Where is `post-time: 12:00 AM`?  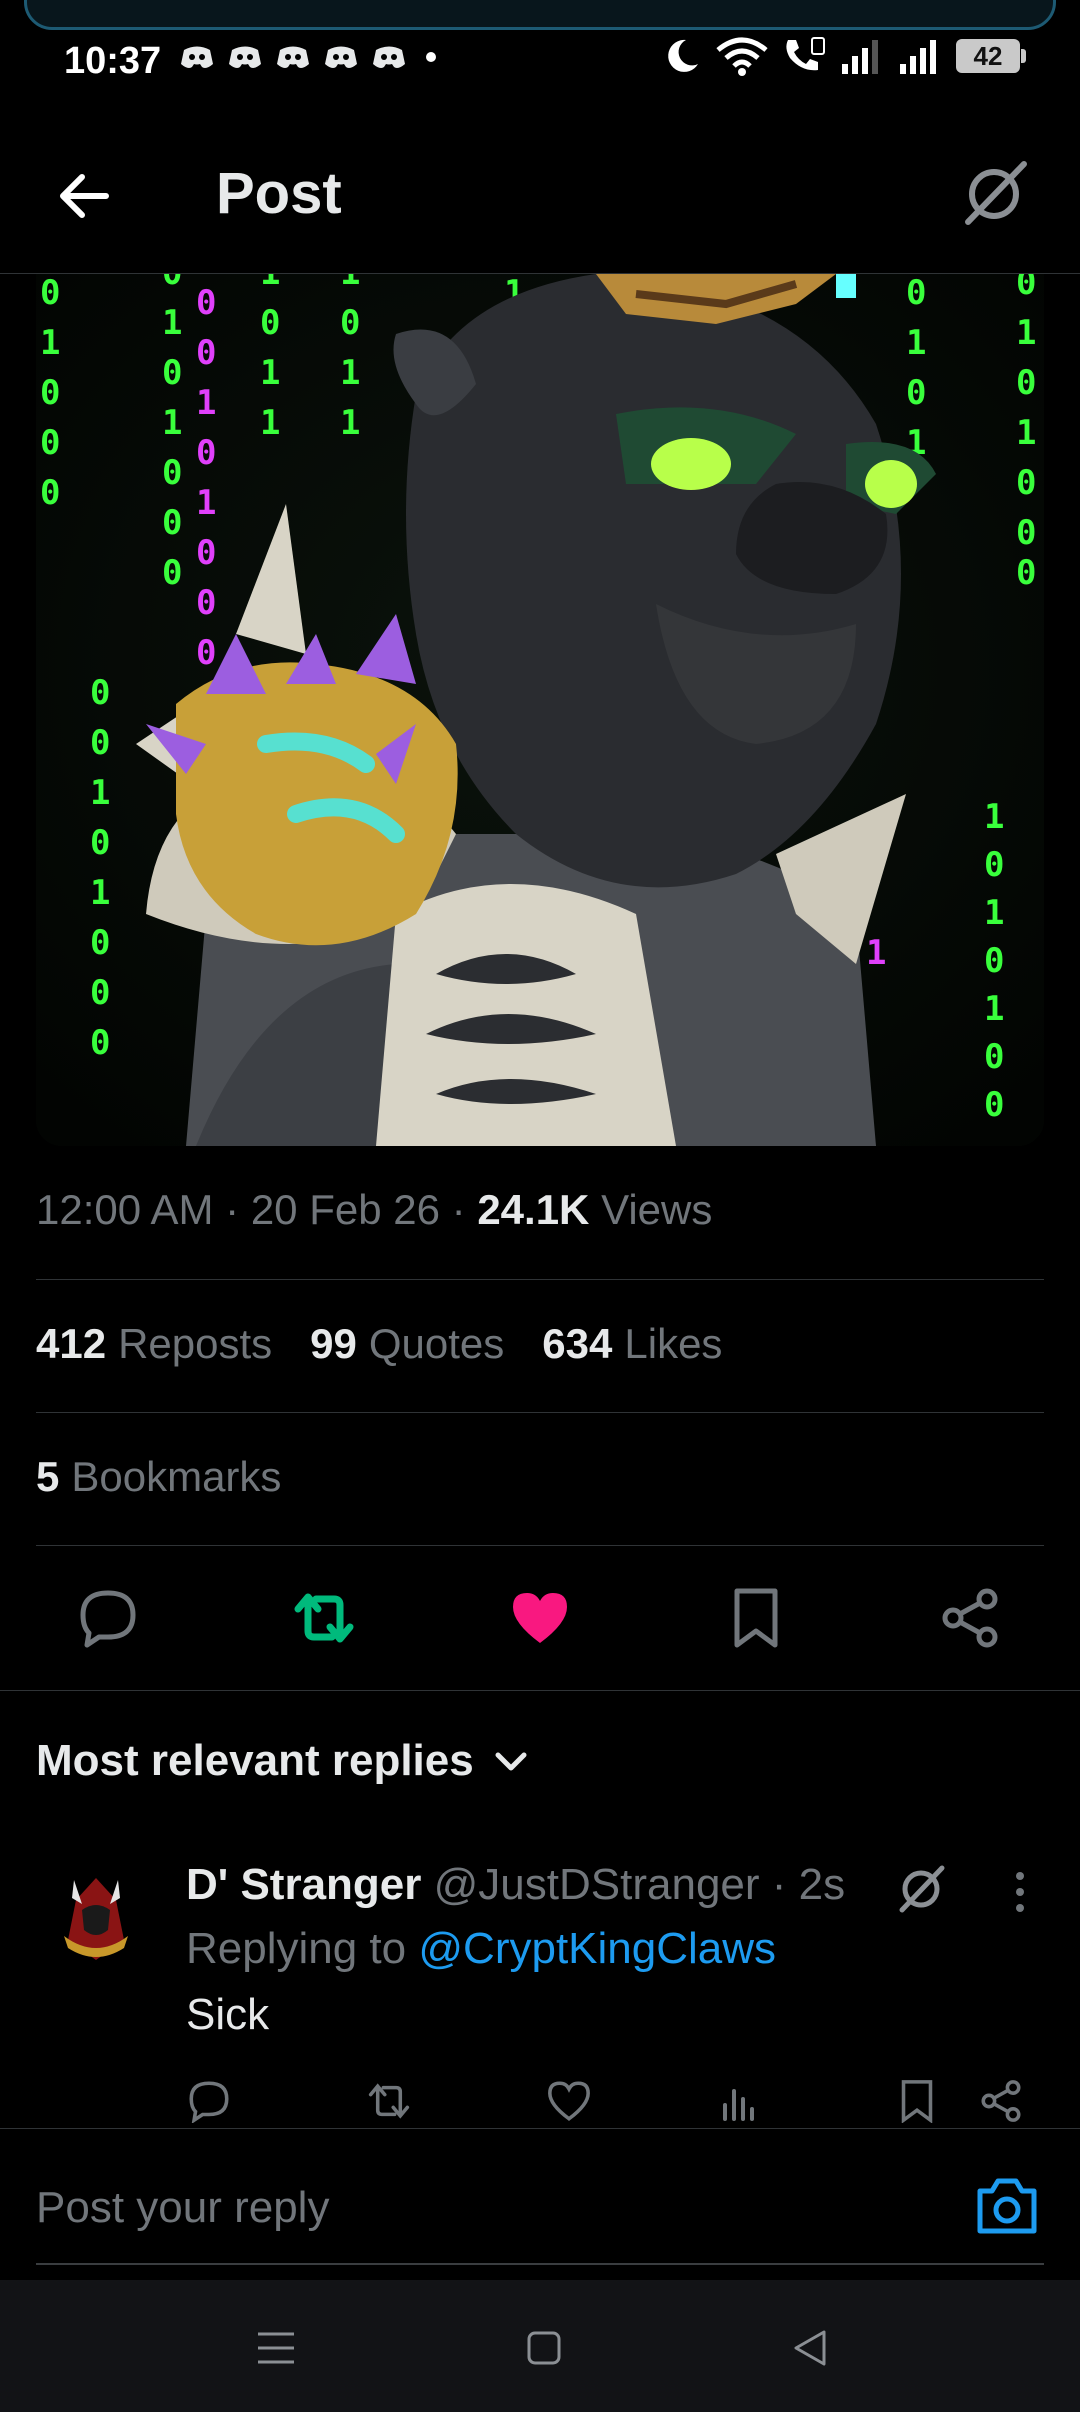
post-time: 12:00 AM is located at coordinates (125, 1209).